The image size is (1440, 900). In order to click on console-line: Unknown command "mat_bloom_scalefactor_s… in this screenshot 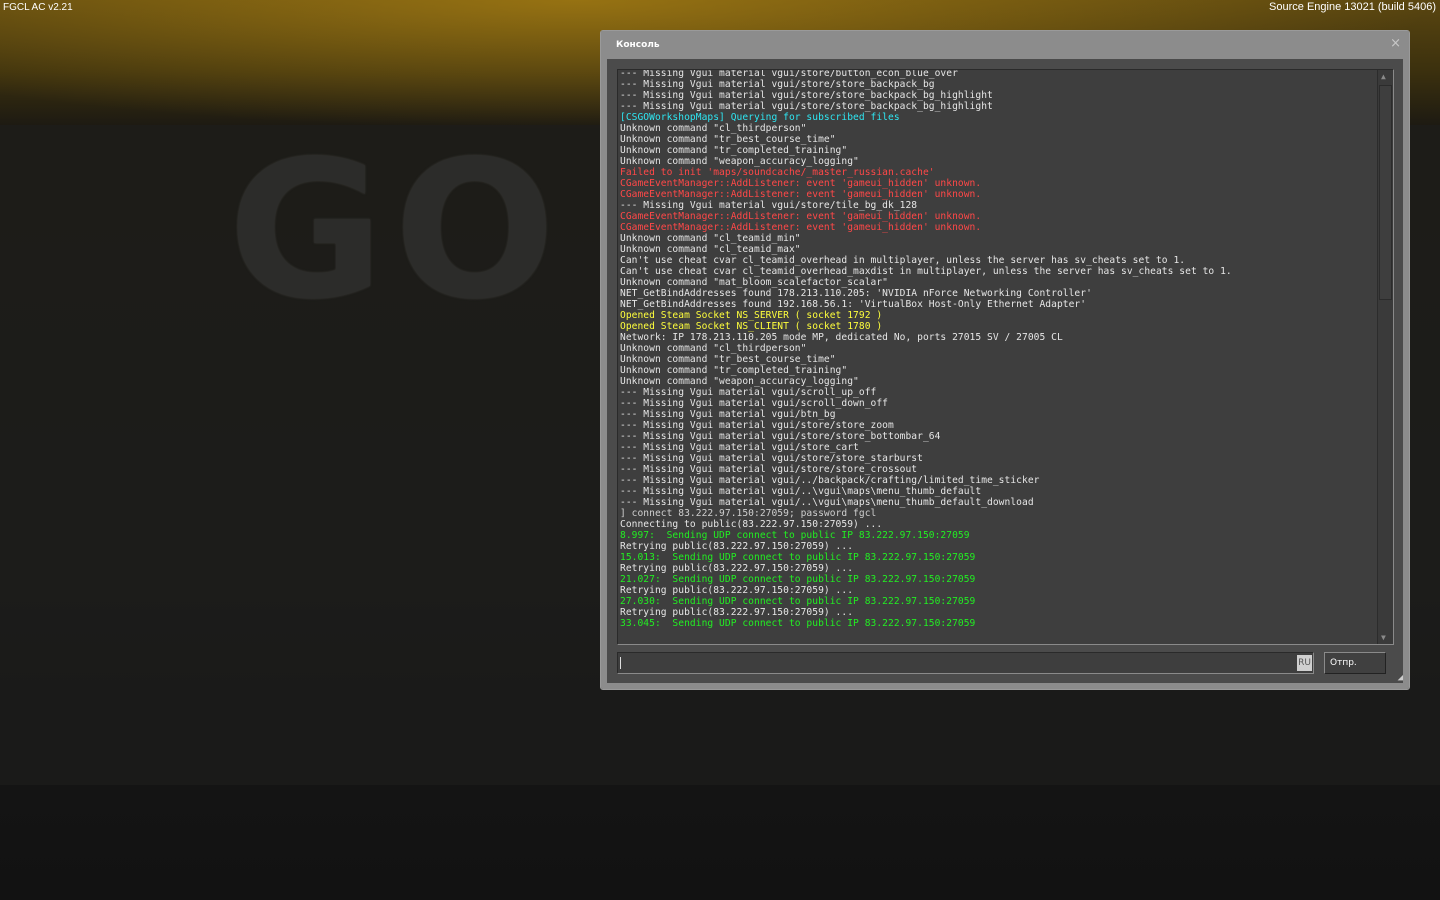, I will do `click(754, 282)`.